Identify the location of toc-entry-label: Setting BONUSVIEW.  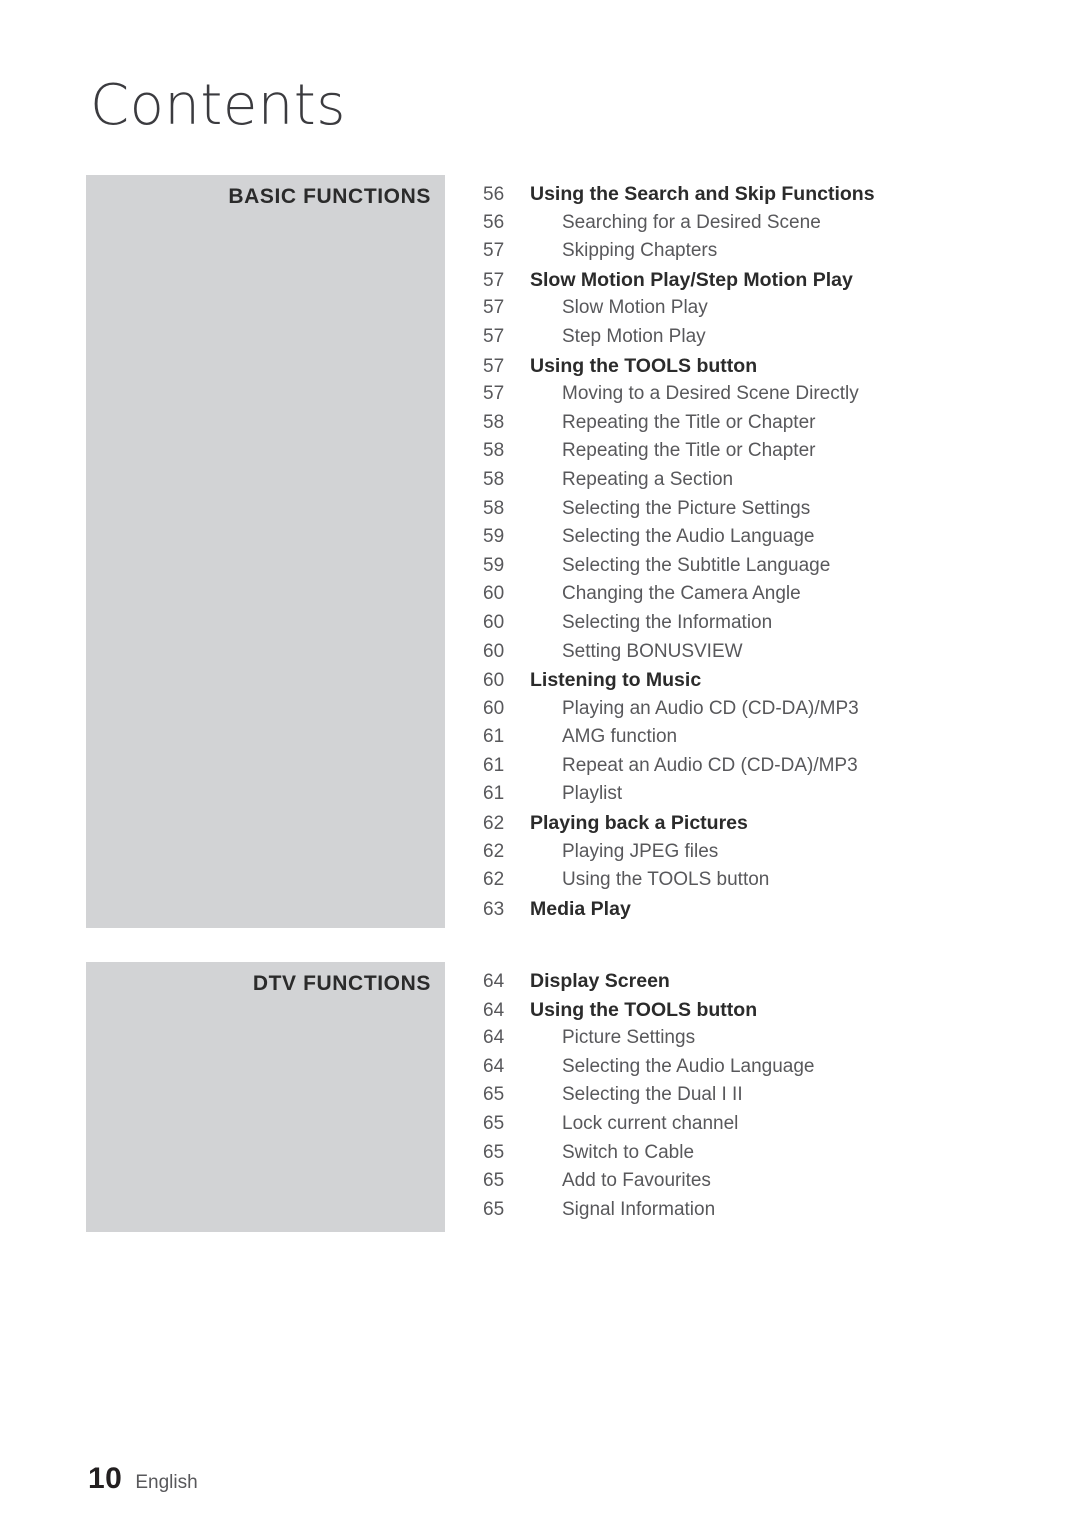
(652, 651).